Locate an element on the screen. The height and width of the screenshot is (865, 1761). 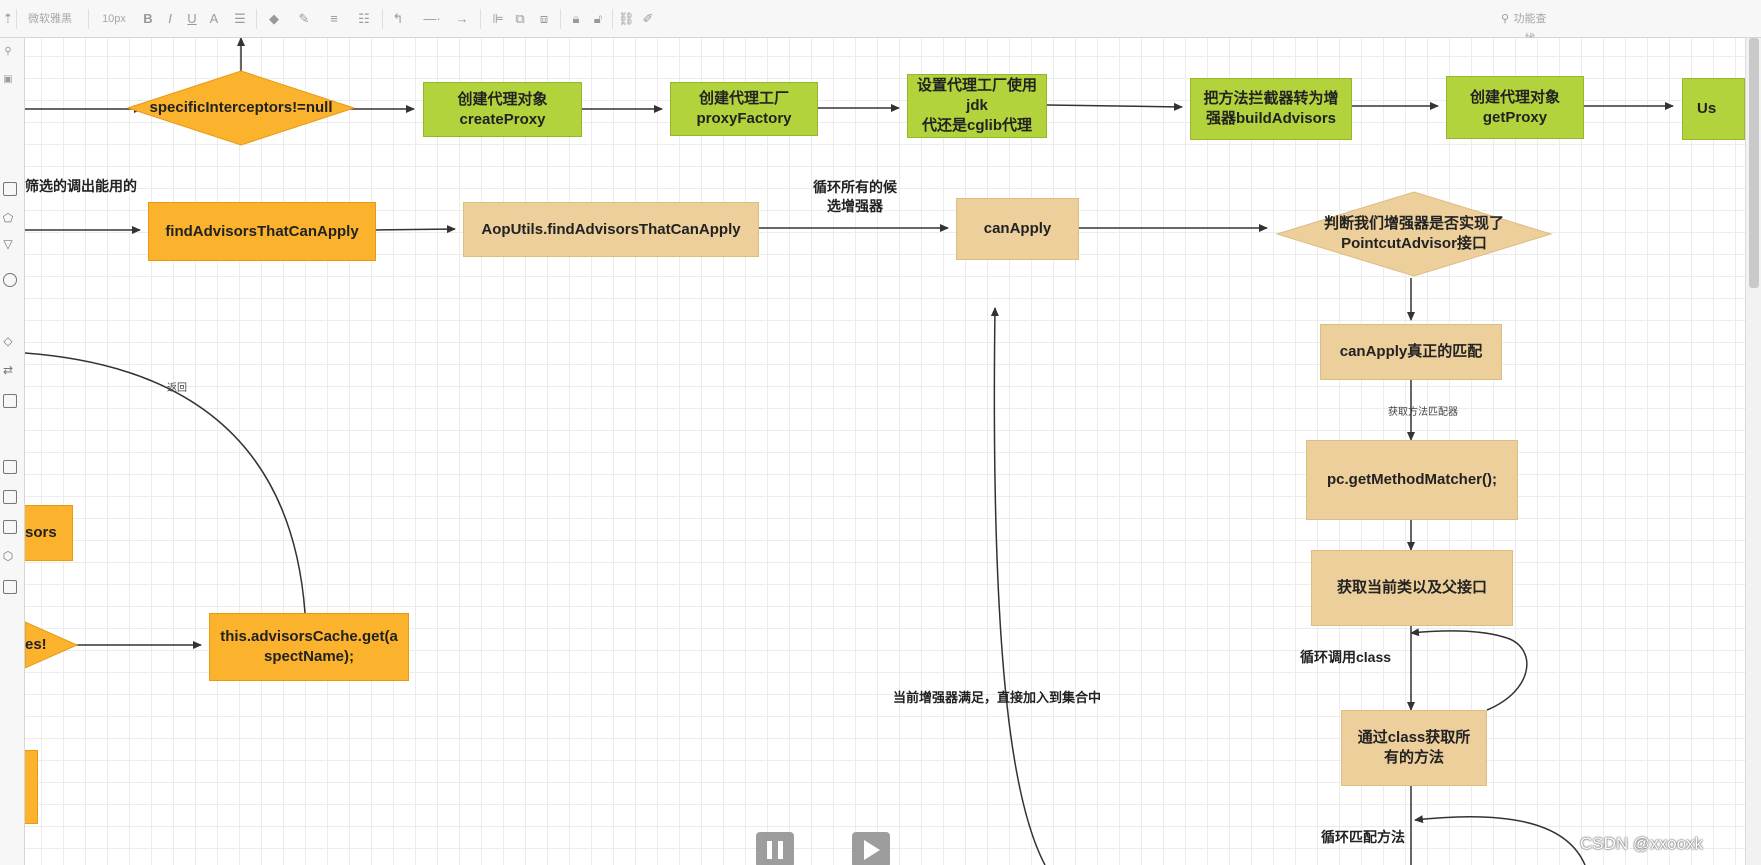
node-build-advisors: 把方法拦截器转为增 强器buildAdvisors is located at coordinates (1271, 109).